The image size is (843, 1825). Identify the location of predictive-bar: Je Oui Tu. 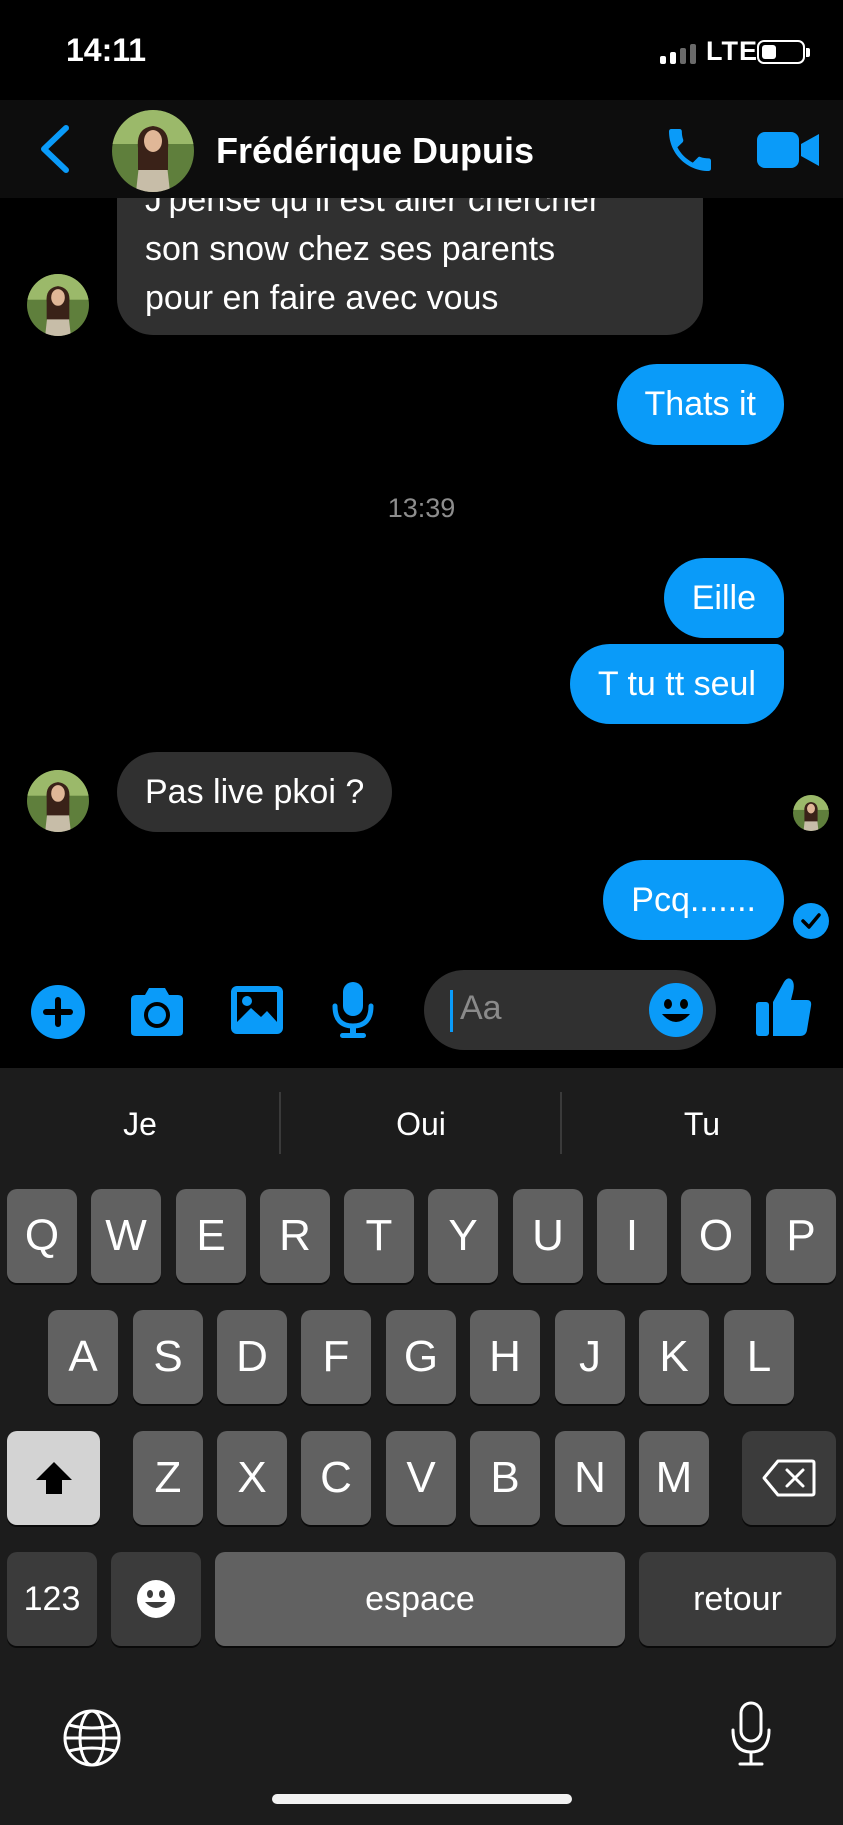
(421, 1127).